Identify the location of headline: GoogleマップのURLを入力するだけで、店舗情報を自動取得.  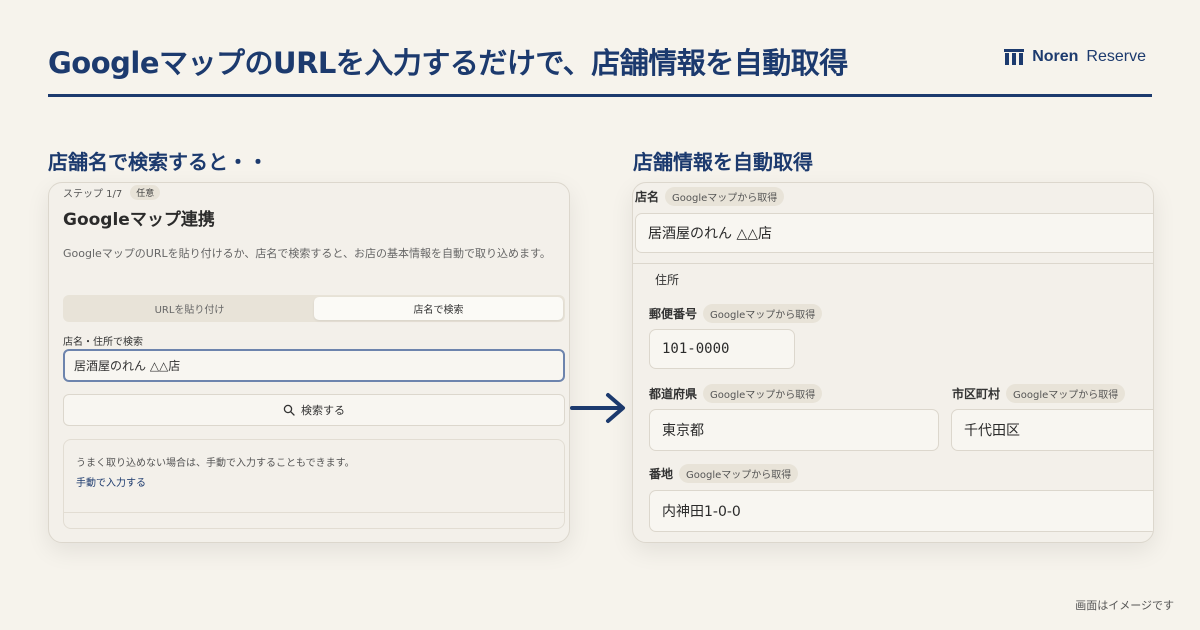
(448, 63).